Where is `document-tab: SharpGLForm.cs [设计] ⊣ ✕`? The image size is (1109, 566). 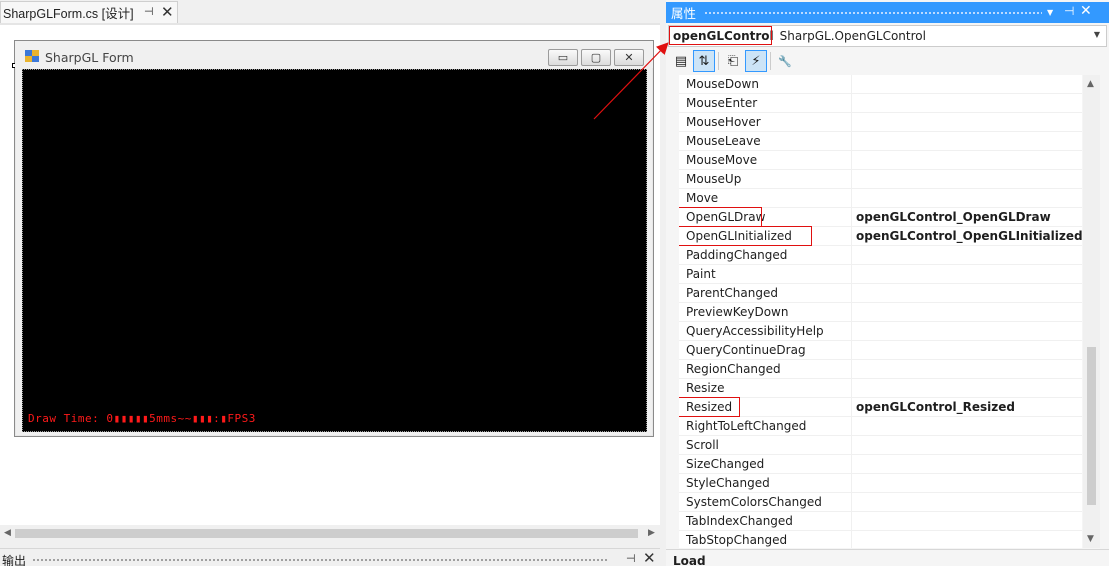 document-tab: SharpGLForm.cs [设计] ⊣ ✕ is located at coordinates (89, 12).